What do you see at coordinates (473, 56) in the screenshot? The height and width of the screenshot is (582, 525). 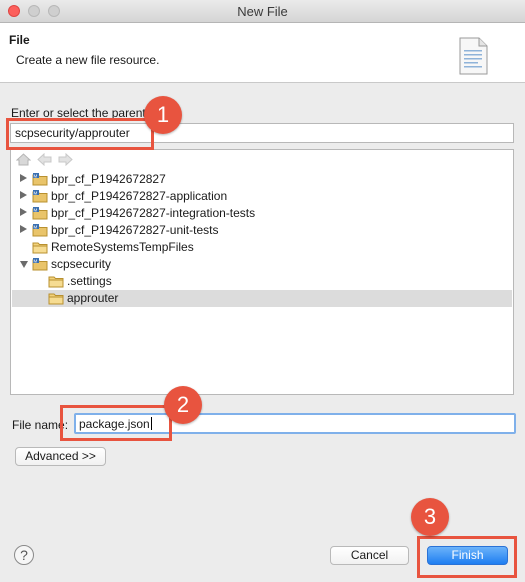 I see `new-file-icon` at bounding box center [473, 56].